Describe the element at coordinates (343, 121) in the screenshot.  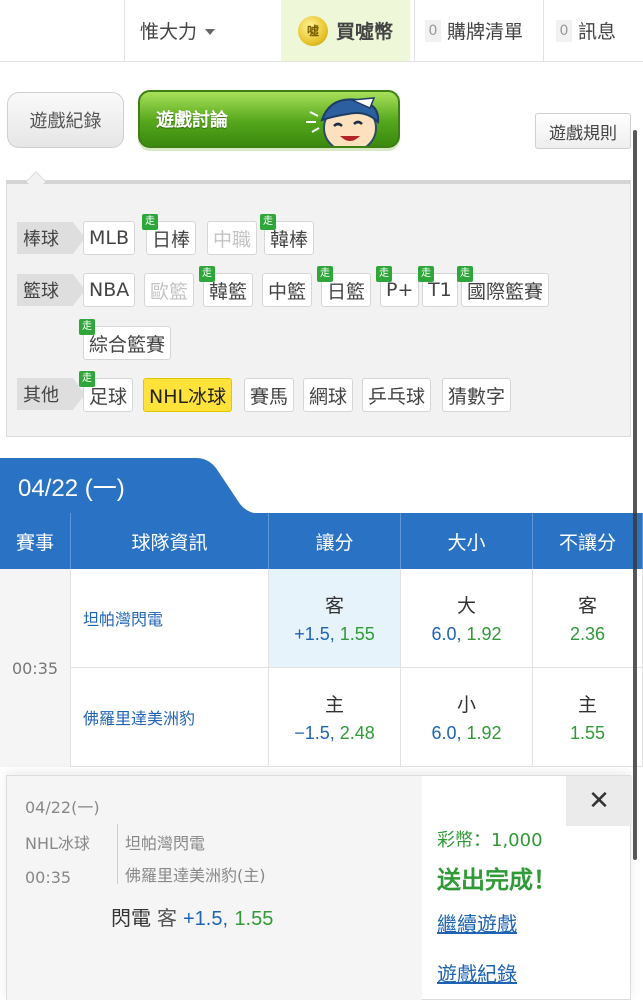
I see `mascot-icon` at that location.